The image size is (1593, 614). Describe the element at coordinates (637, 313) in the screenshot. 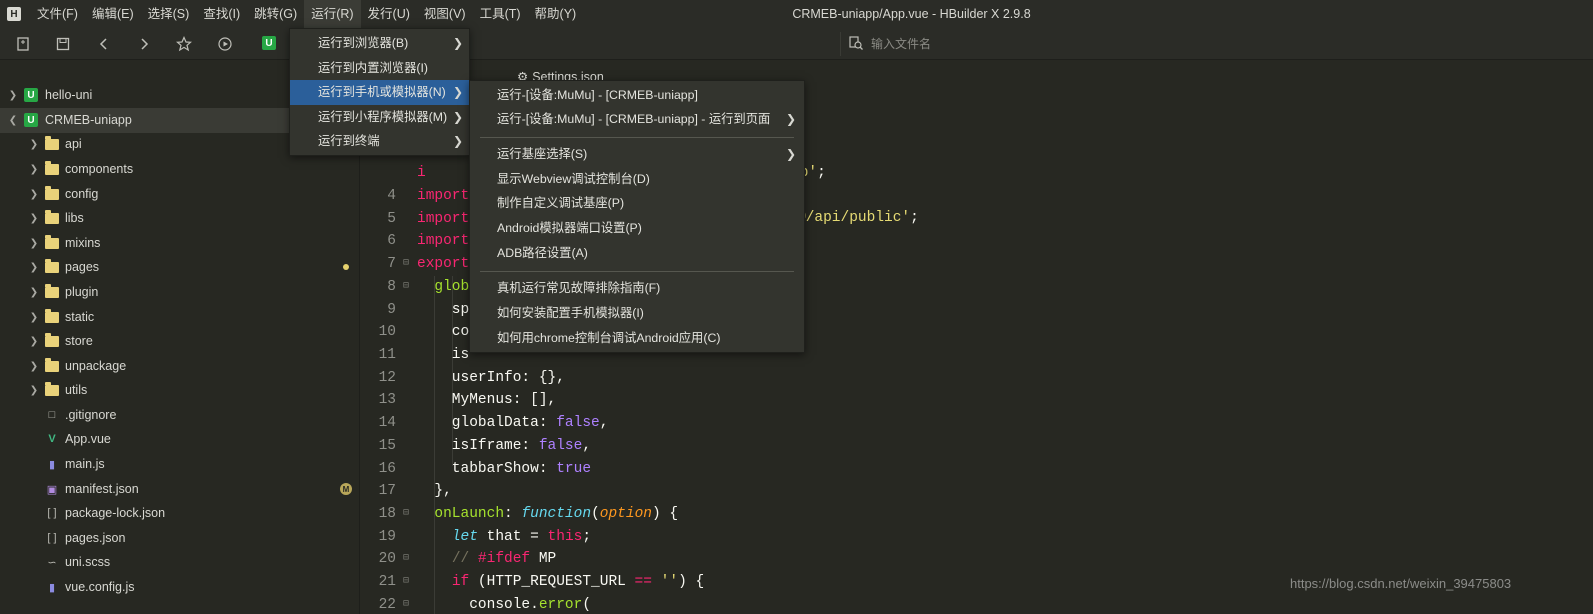

I see `install-emulator-item: 如何安装配置手机模拟器(I)` at that location.